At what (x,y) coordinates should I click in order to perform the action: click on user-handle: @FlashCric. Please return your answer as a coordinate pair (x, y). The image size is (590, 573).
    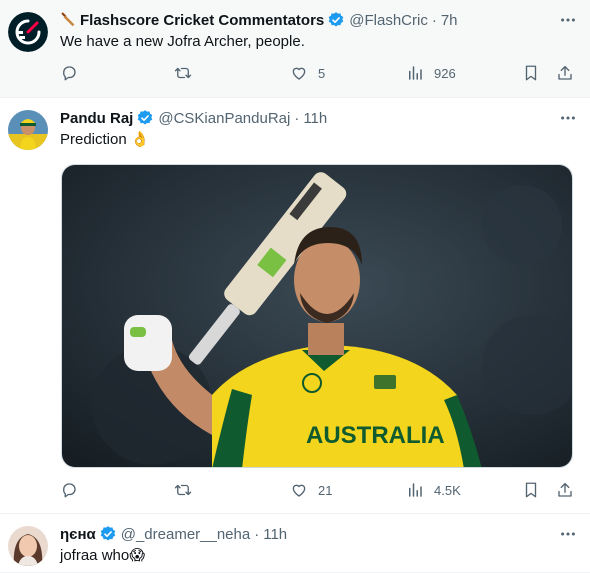
    Looking at the image, I should click on (388, 20).